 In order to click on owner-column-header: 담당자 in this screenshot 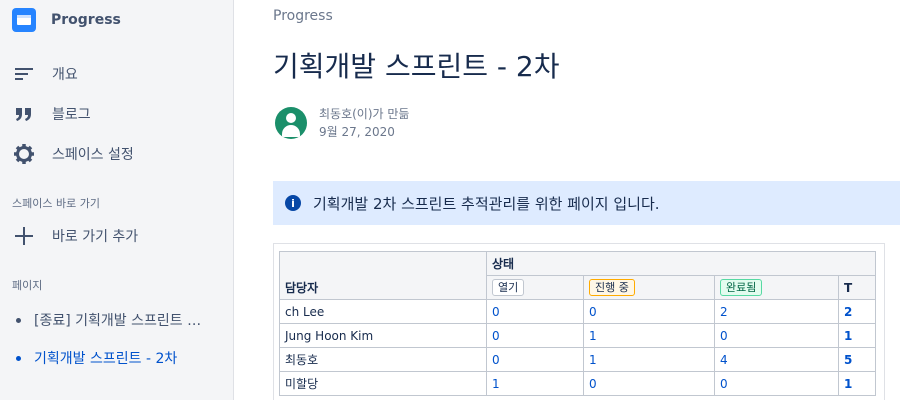, I will do `click(383, 275)`.